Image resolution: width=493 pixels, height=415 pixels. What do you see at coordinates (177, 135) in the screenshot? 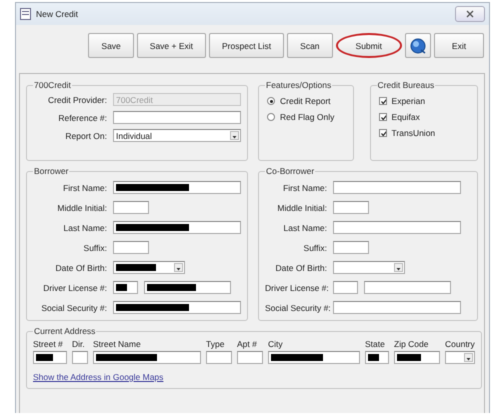
I see `report-dropdown: Individual` at bounding box center [177, 135].